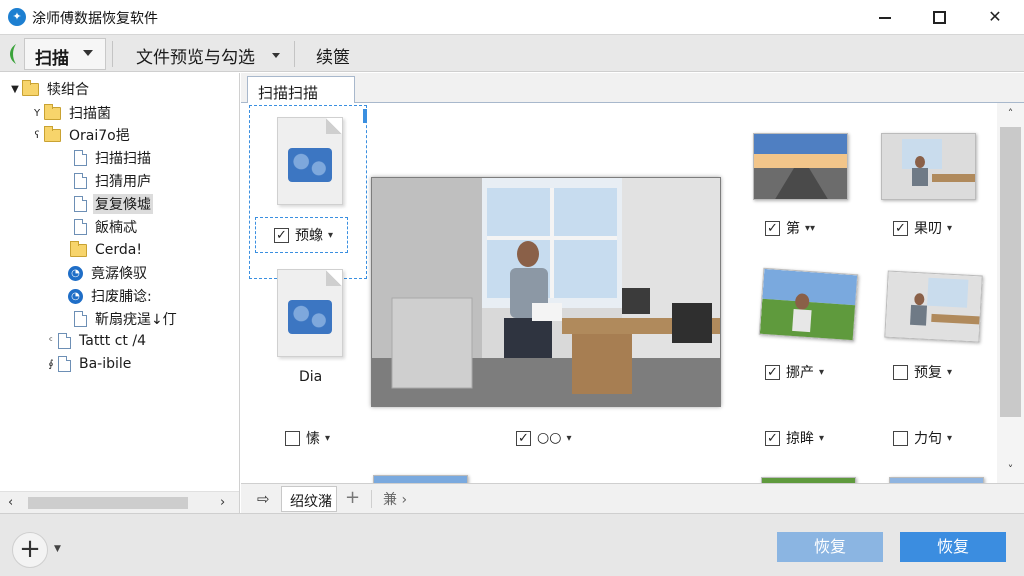 This screenshot has height=576, width=1024. I want to click on tree-item-label: 竟潺倏驭, so click(119, 274).